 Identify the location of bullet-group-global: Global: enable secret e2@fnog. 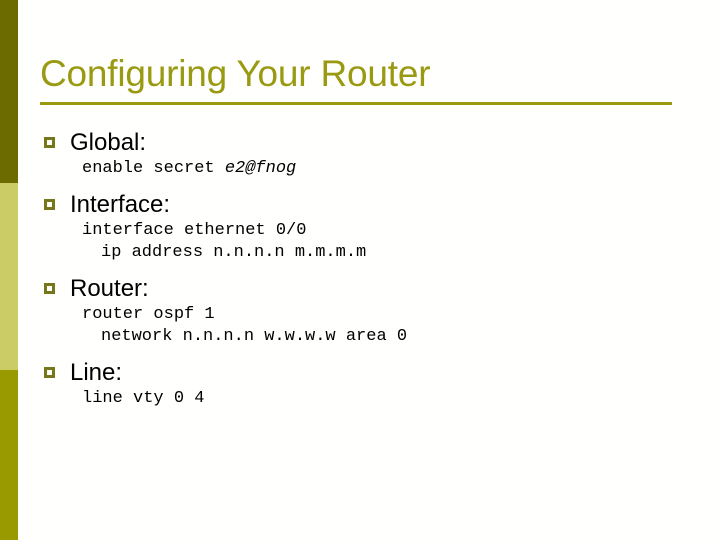
(374, 154).